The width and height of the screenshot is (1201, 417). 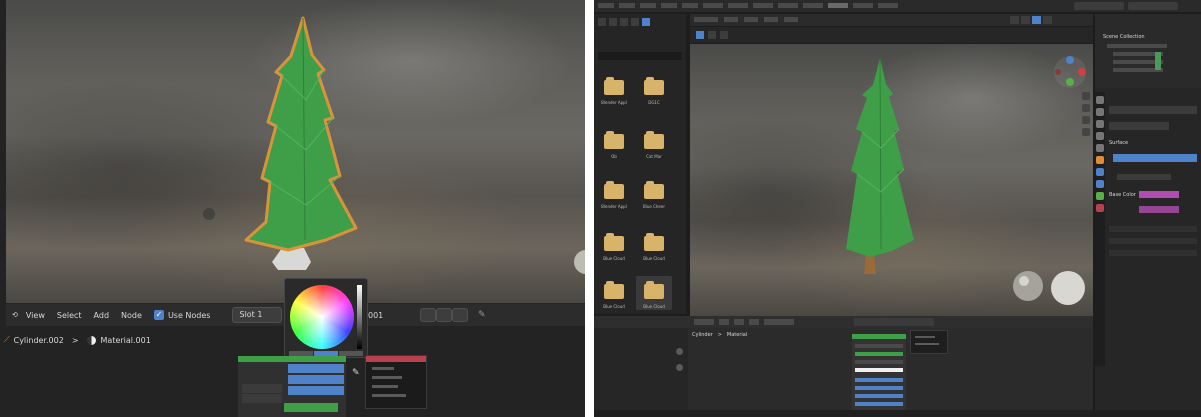 I want to click on gizmo-x-axis, so click(x=1082, y=72).